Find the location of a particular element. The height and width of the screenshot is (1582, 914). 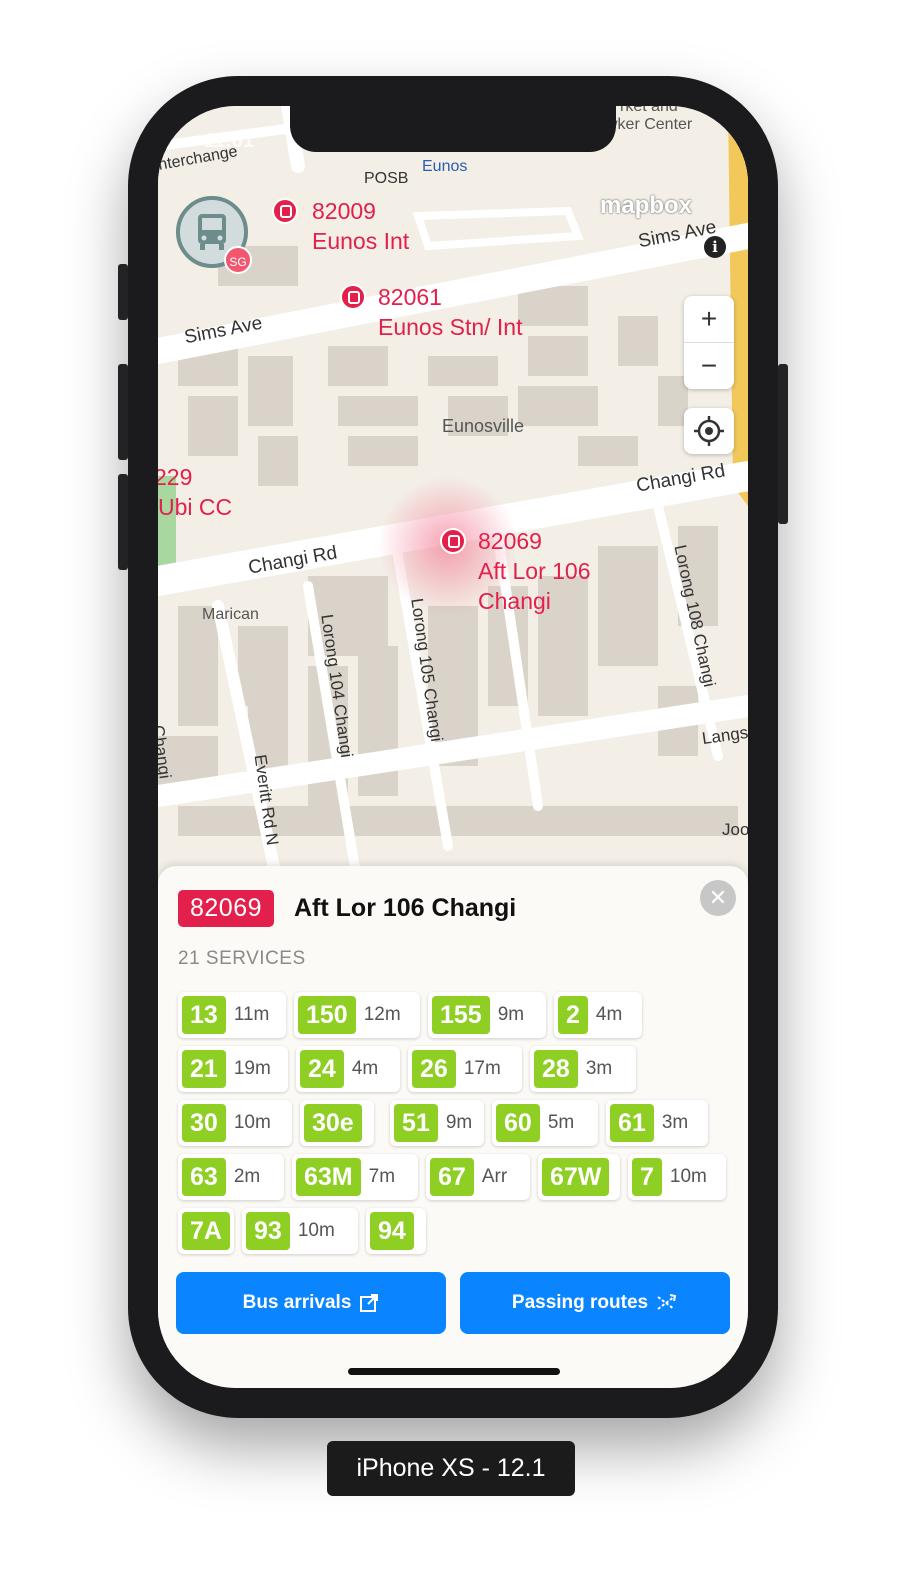

road-label-joo: Joo is located at coordinates (735, 829).